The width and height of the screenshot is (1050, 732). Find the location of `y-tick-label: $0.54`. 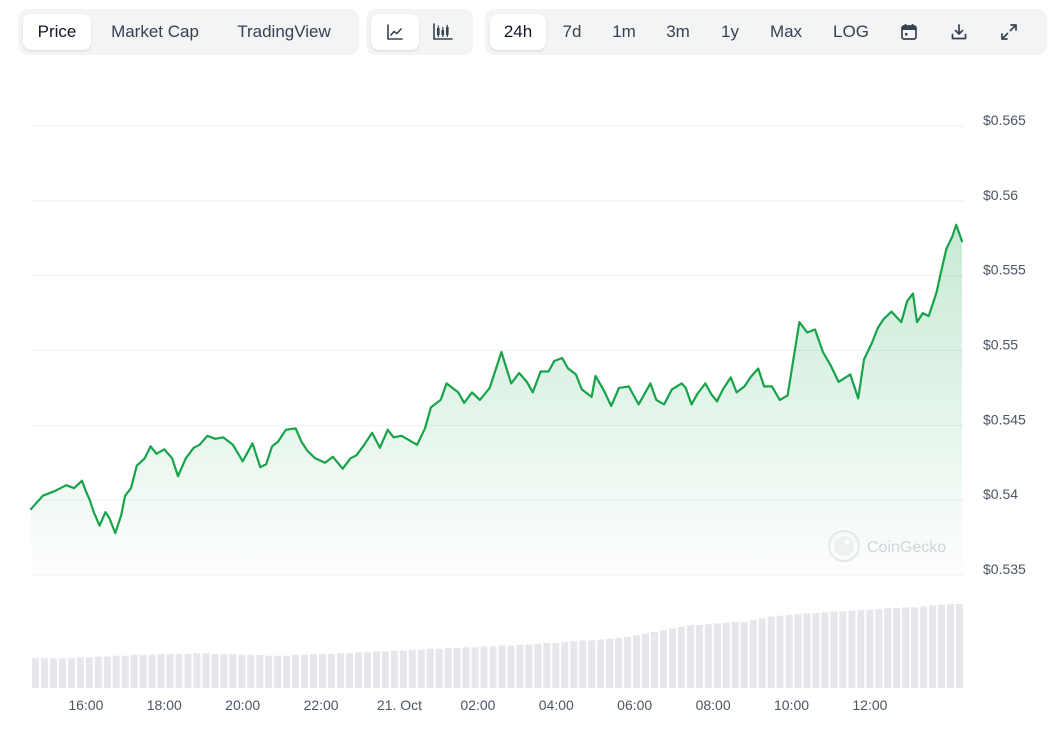

y-tick-label: $0.54 is located at coordinates (1000, 494).